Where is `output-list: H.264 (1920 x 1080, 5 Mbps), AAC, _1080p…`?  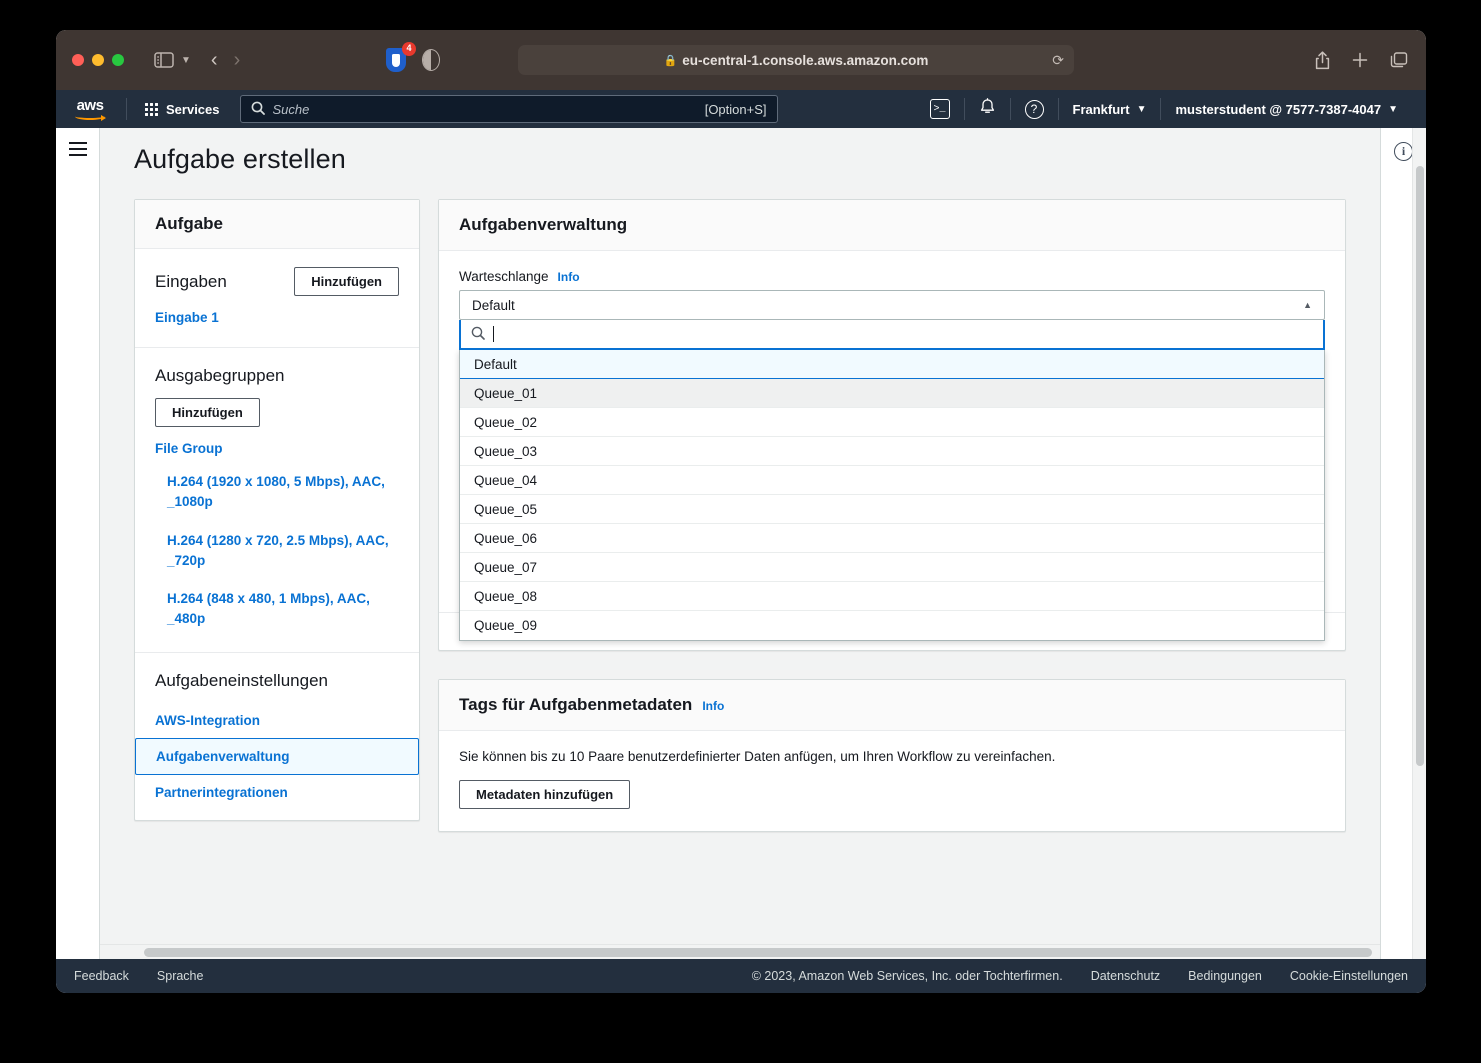 output-list: H.264 (1920 x 1080, 5 Mbps), AAC, _1080p… is located at coordinates (277, 551).